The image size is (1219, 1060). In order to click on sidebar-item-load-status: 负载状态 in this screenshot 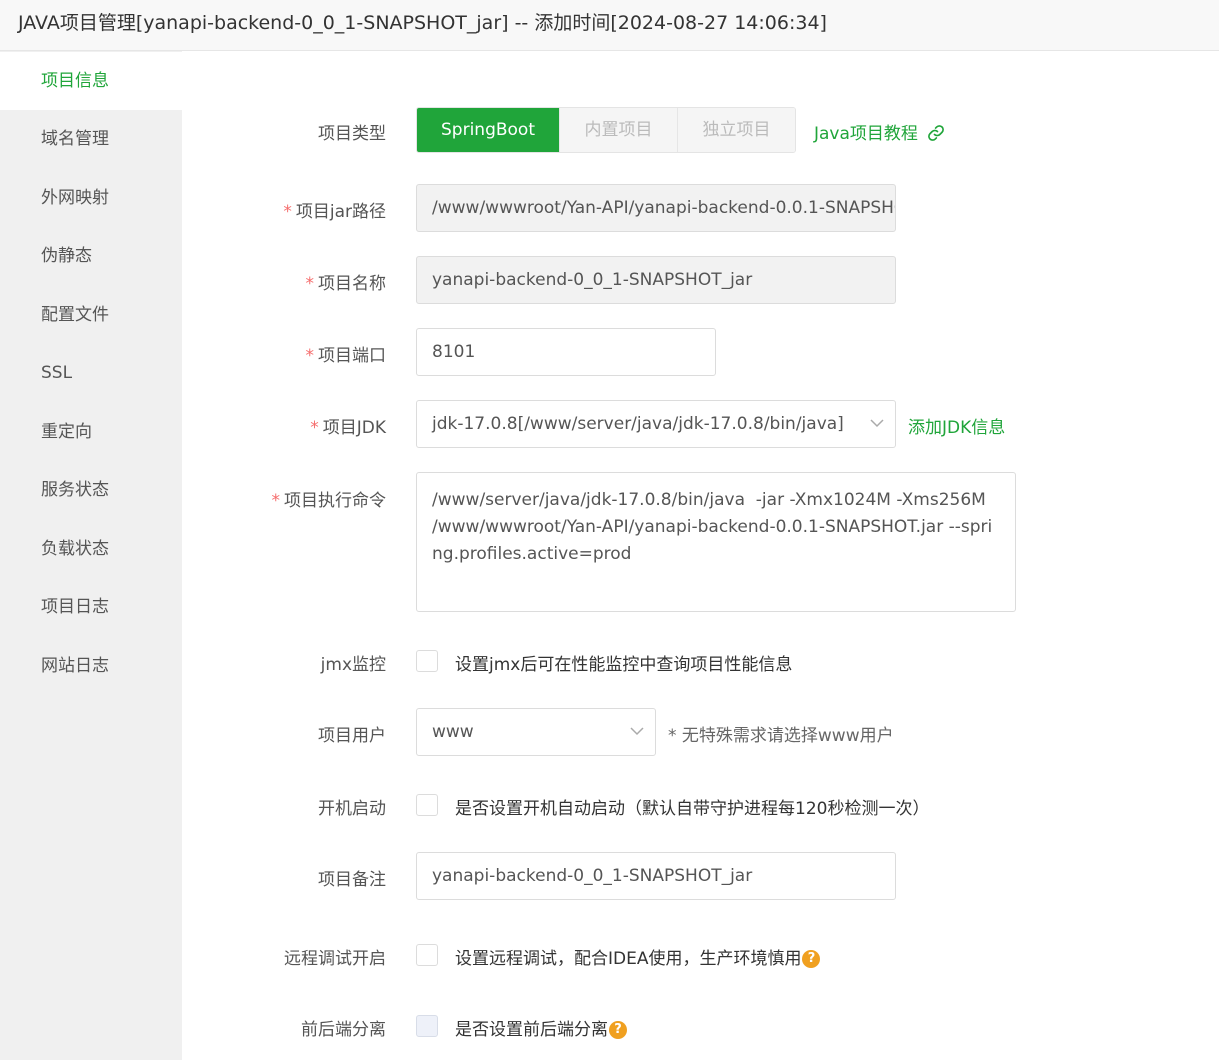, I will do `click(91, 549)`.